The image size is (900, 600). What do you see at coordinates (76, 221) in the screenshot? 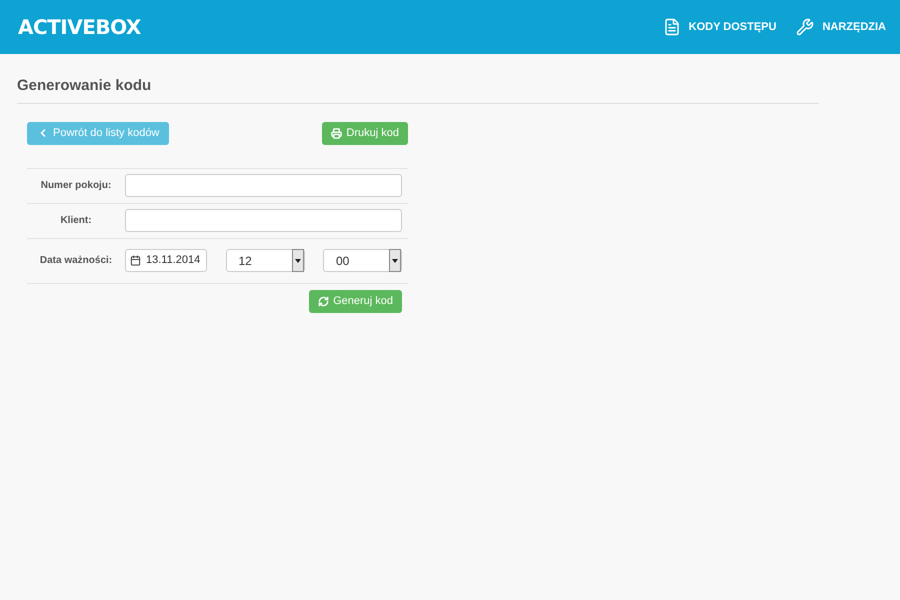
I see `field-label: Klient:` at bounding box center [76, 221].